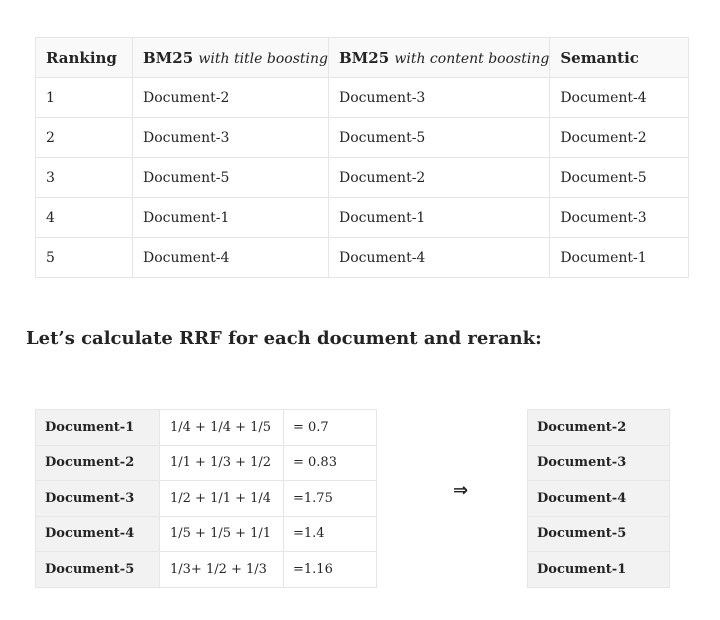 The height and width of the screenshot is (620, 720). I want to click on table-row: Document-3, so click(598, 462).